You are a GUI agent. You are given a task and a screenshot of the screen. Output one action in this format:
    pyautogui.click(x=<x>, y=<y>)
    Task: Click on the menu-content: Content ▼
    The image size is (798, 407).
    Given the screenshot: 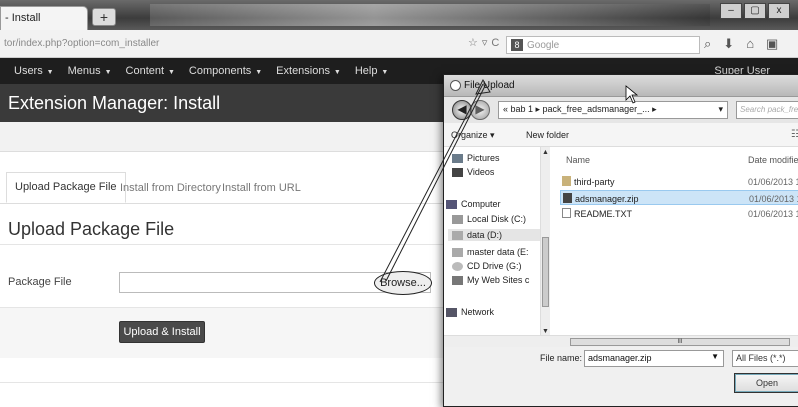 What is the action you would take?
    pyautogui.click(x=150, y=71)
    